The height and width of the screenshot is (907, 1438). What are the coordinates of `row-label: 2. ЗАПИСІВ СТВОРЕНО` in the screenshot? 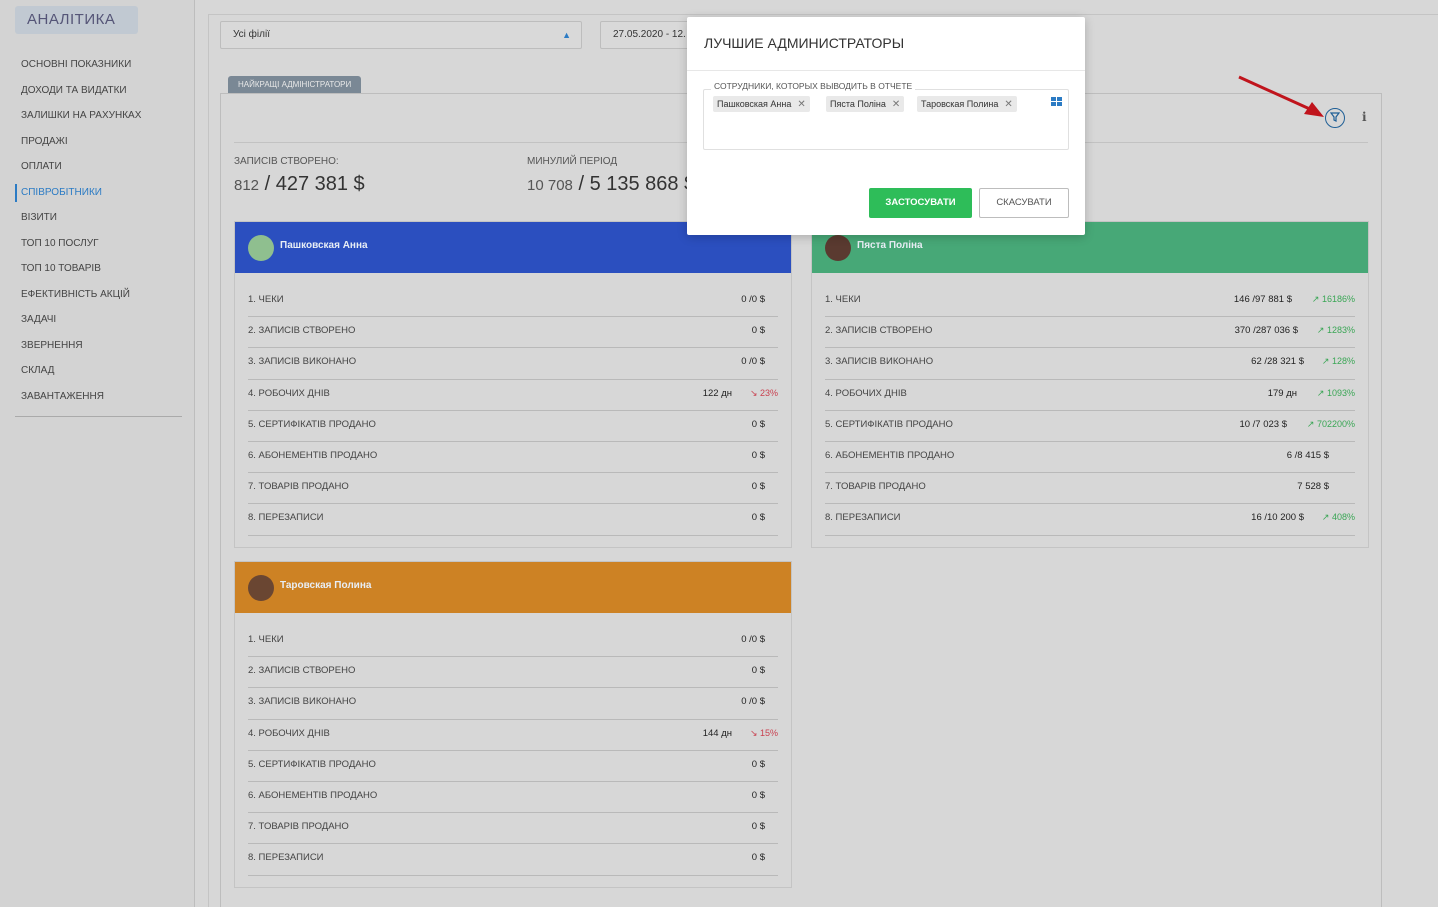 It's located at (302, 671).